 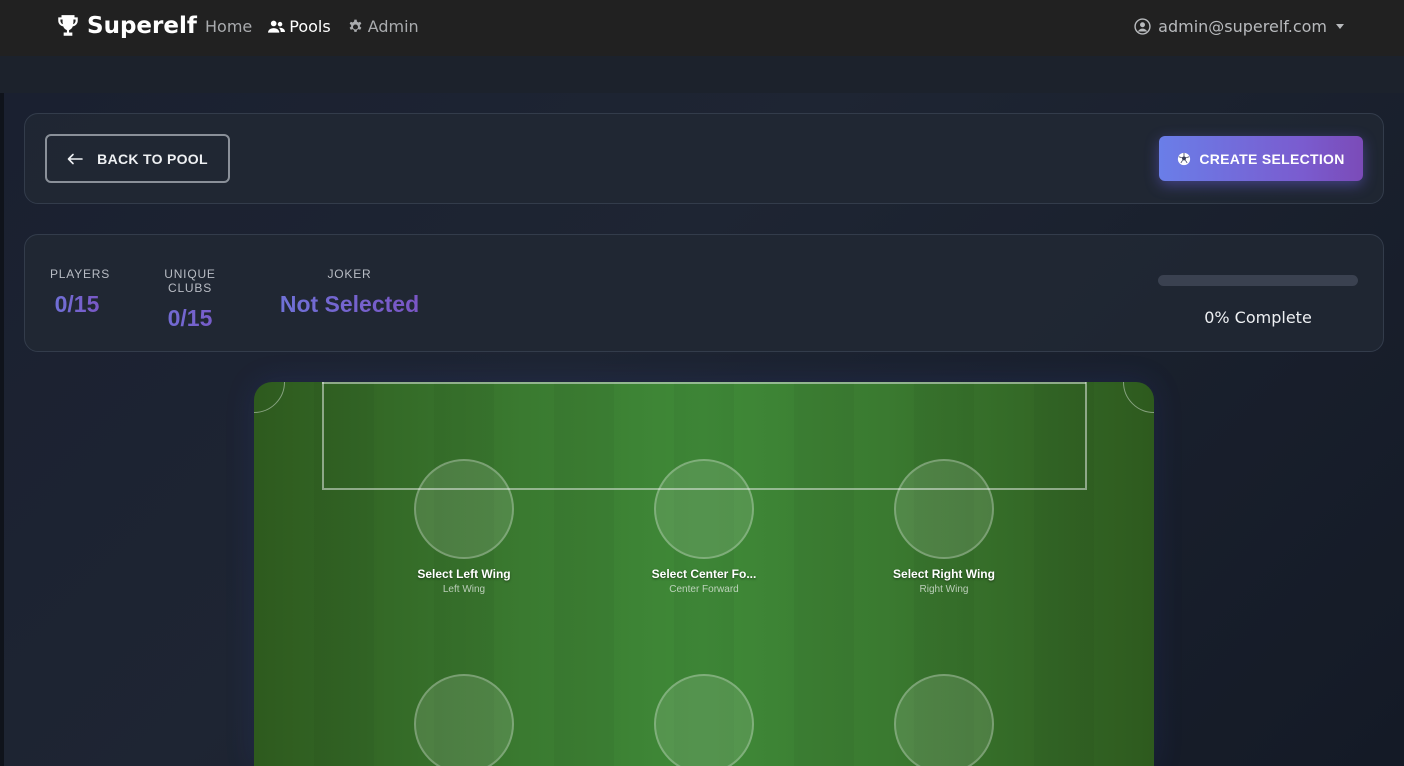 I want to click on joker-stat: JOKER Not Selected, so click(x=349, y=292).